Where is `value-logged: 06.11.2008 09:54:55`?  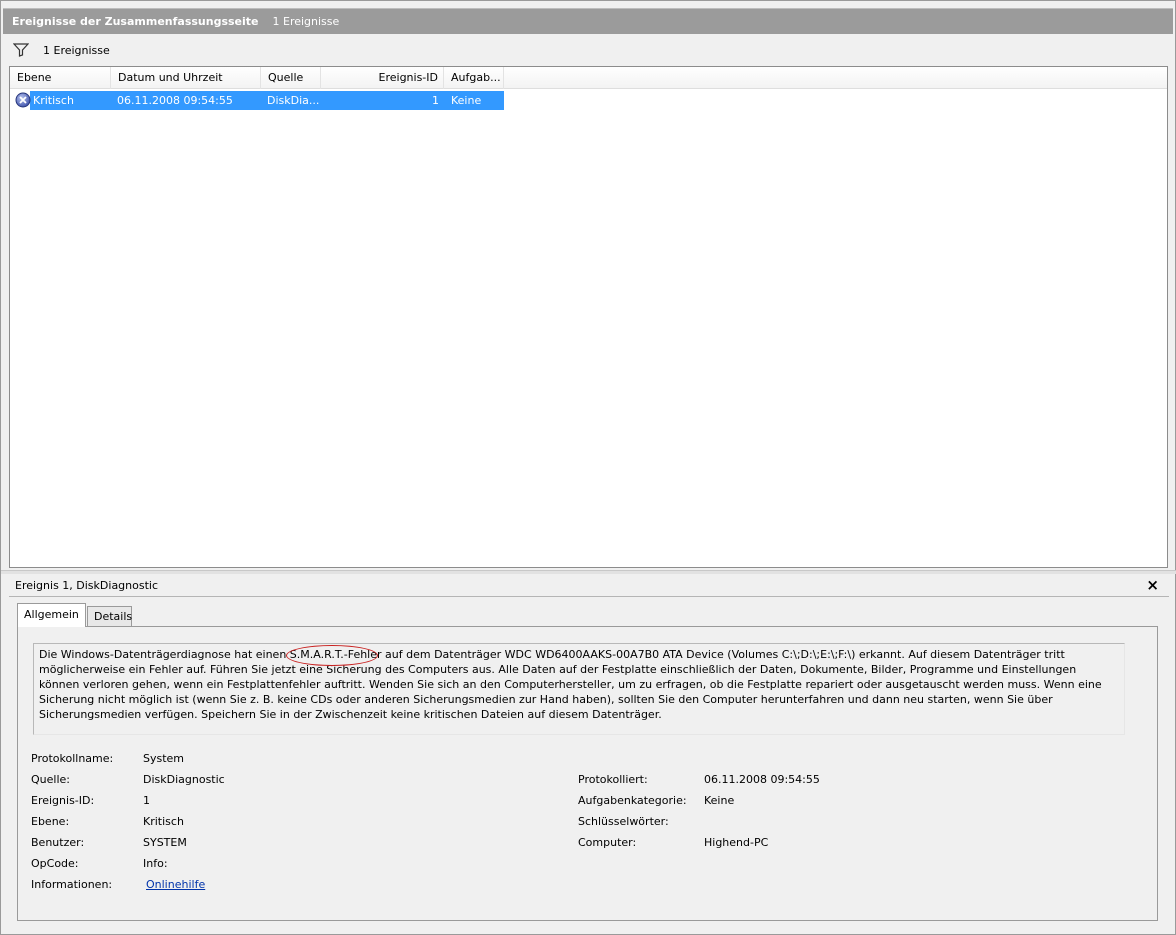
value-logged: 06.11.2008 09:54:55 is located at coordinates (762, 779).